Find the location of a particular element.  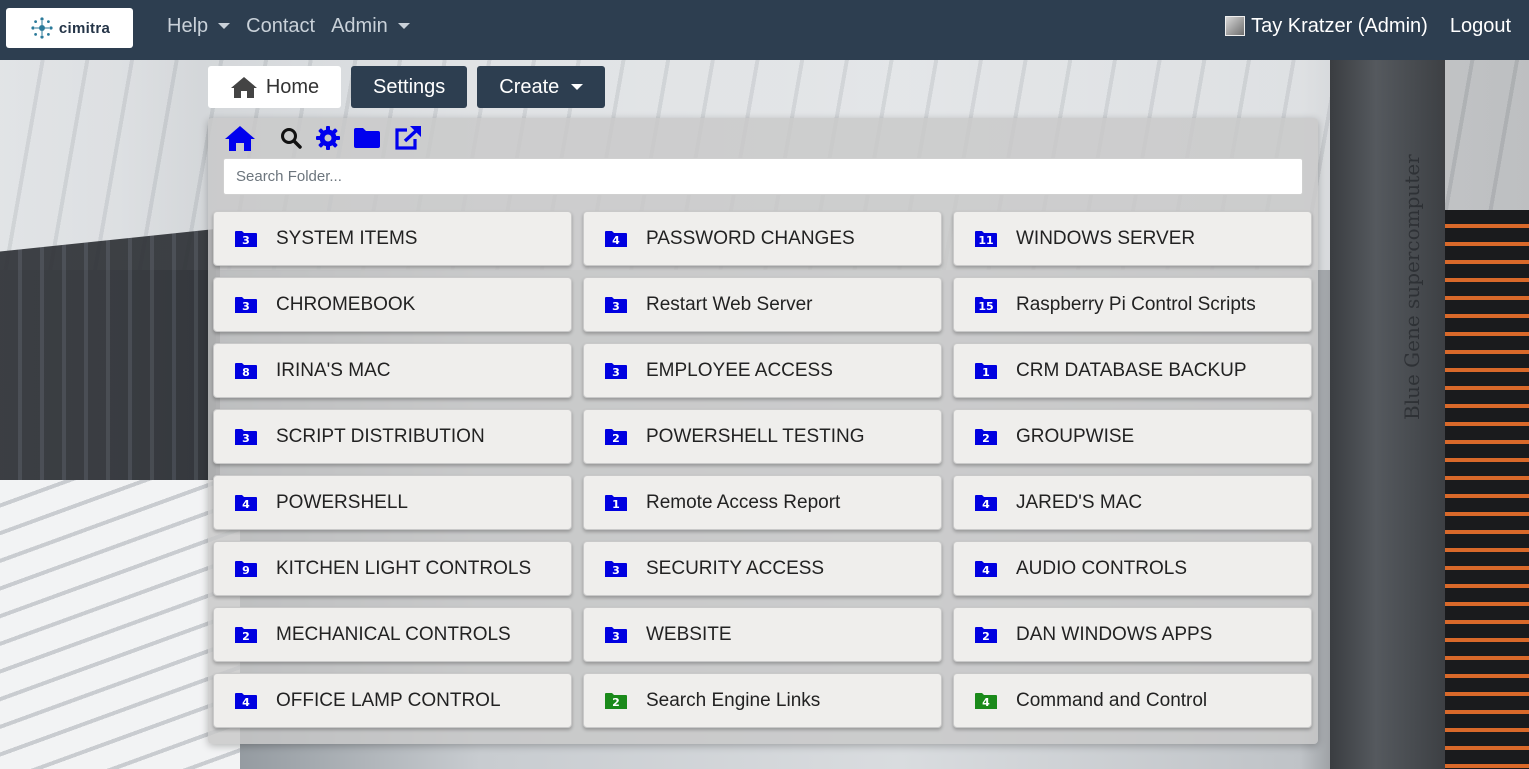

folder-tile: 9 KITCHEN LIGHT CONTROLS is located at coordinates (392, 568).